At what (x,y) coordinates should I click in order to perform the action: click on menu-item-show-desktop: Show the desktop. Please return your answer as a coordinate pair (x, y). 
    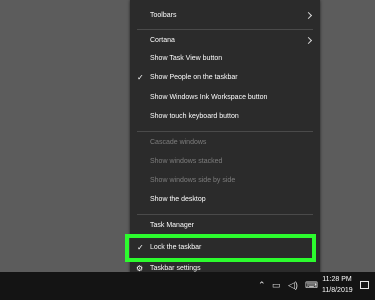
    Looking at the image, I should click on (225, 200).